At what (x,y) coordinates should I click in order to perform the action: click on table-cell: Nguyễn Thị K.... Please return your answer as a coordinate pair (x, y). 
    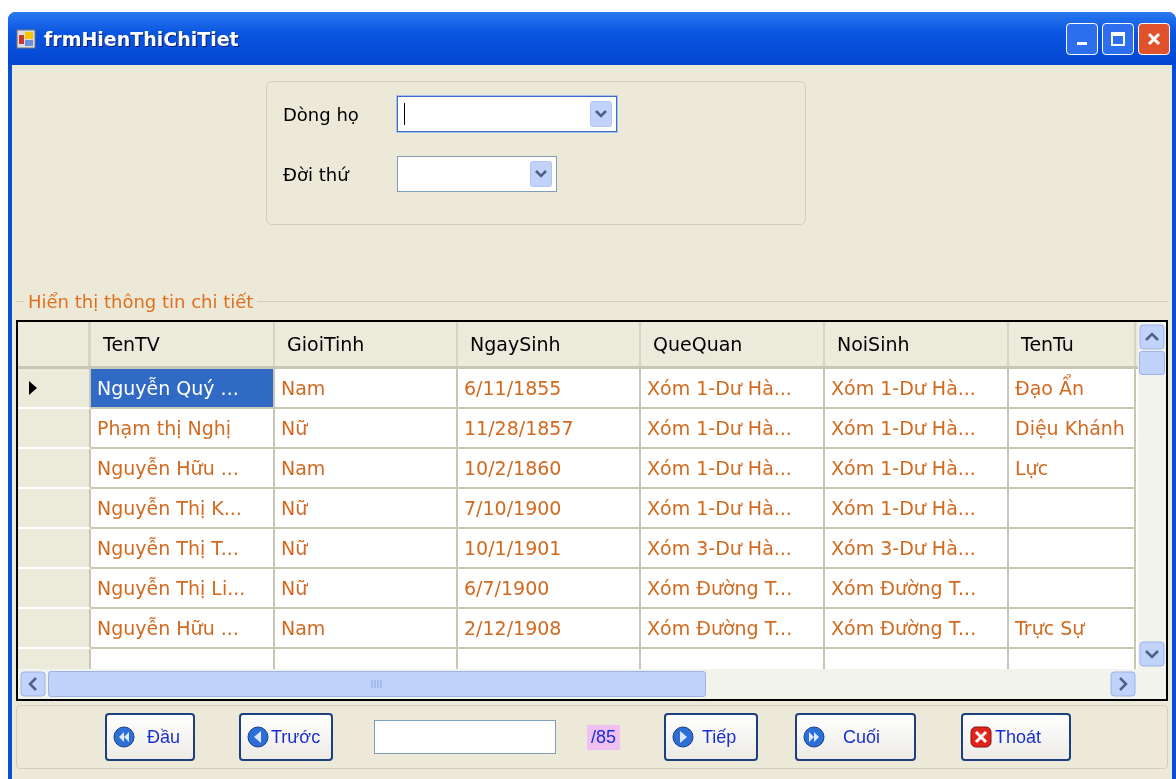
    Looking at the image, I should click on (183, 509).